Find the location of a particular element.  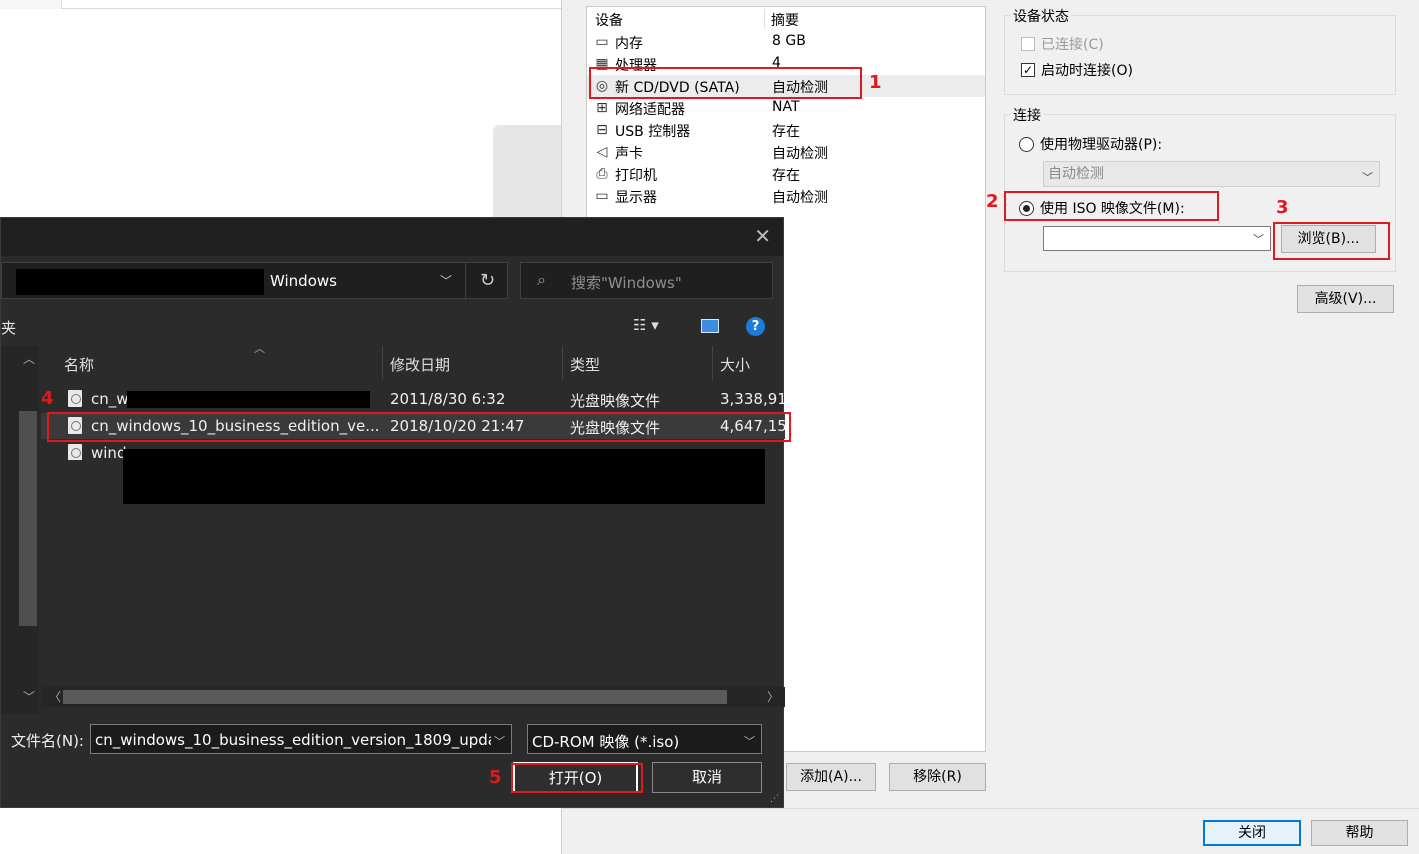

background-tab is located at coordinates (31, 4).